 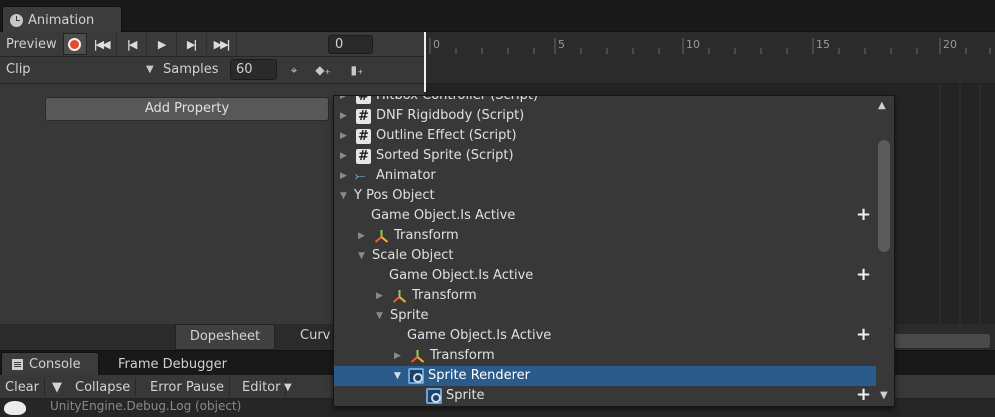 I want to click on property-row: ▼ Y Pos Object, so click(x=605, y=196).